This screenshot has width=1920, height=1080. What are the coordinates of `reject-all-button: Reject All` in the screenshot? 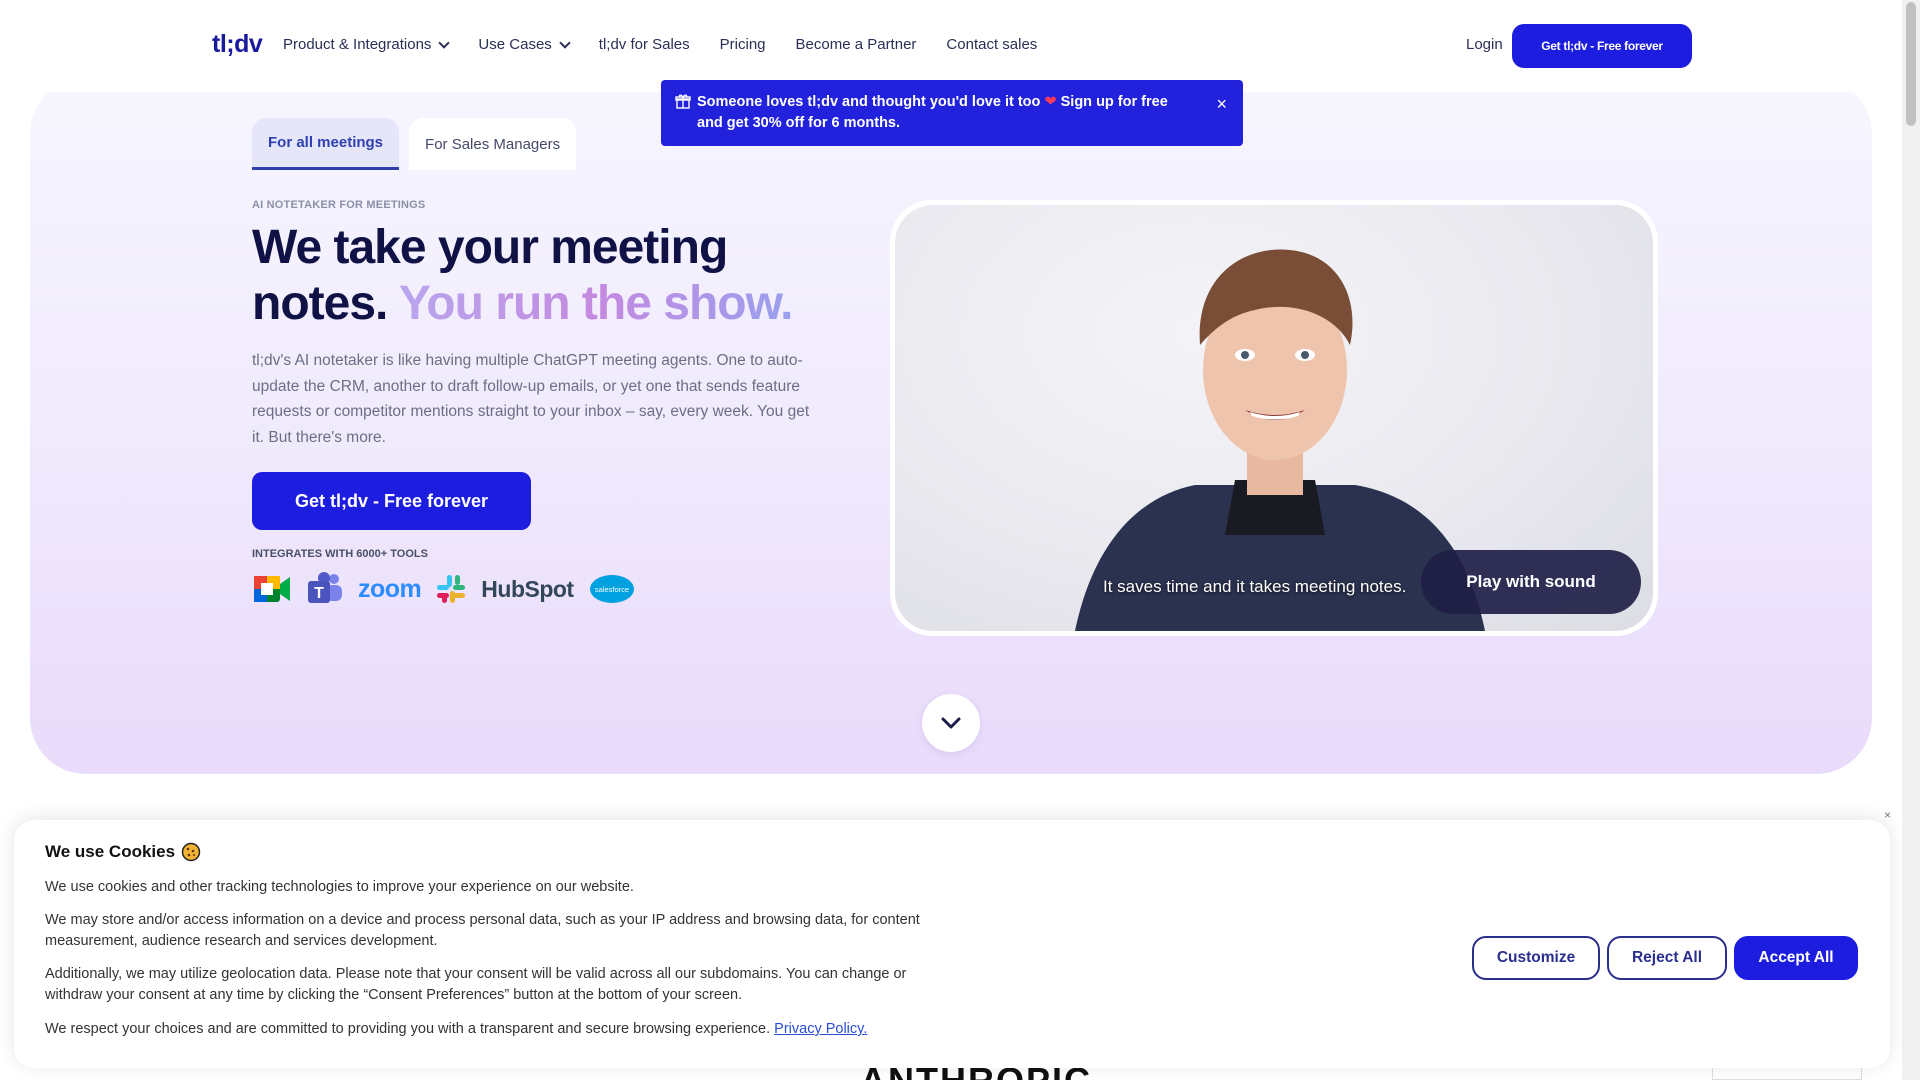 It's located at (1667, 958).